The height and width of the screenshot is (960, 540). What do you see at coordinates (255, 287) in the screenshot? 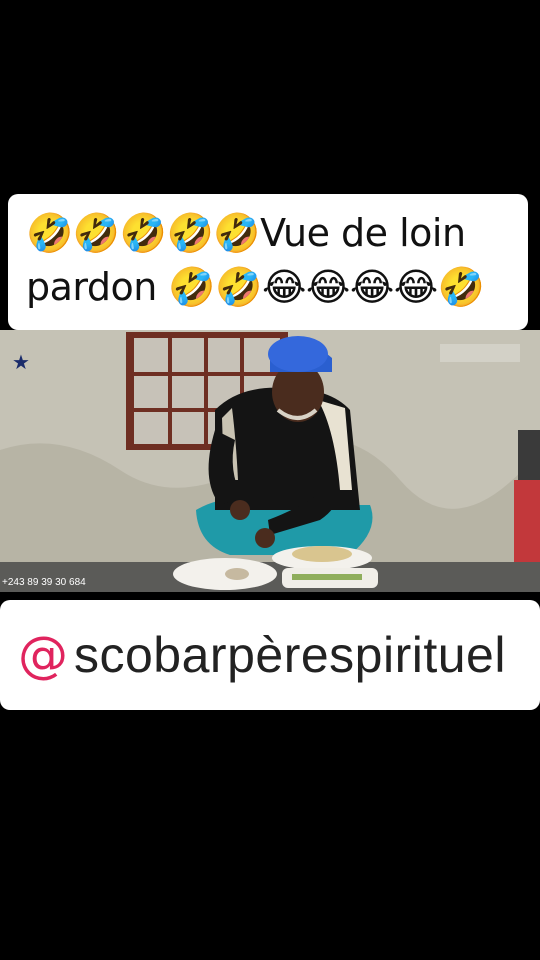
I see `caption-line-2: pardon 🤣🤣😂😂😂😂🤣` at bounding box center [255, 287].